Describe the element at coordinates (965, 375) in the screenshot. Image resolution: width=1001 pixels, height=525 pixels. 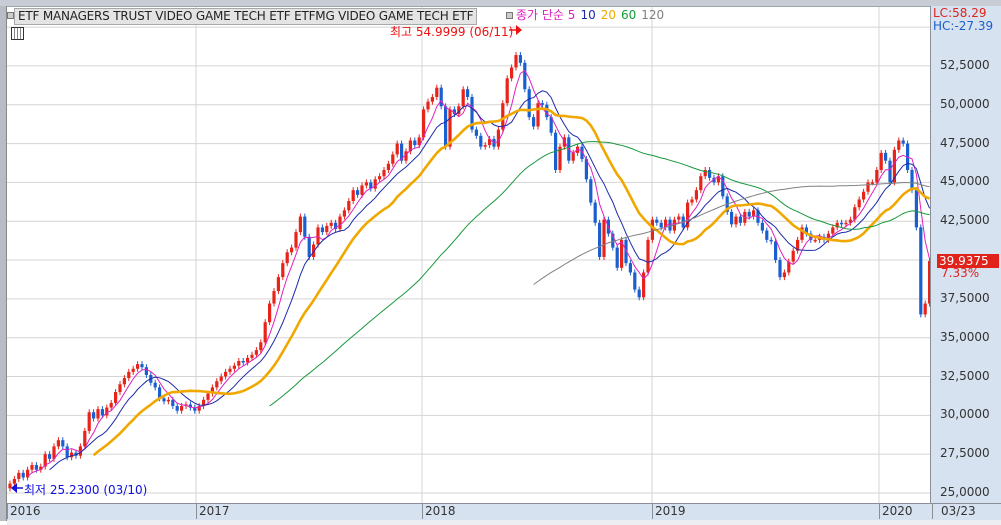
I see `y-tick-label: 32,5000` at that location.